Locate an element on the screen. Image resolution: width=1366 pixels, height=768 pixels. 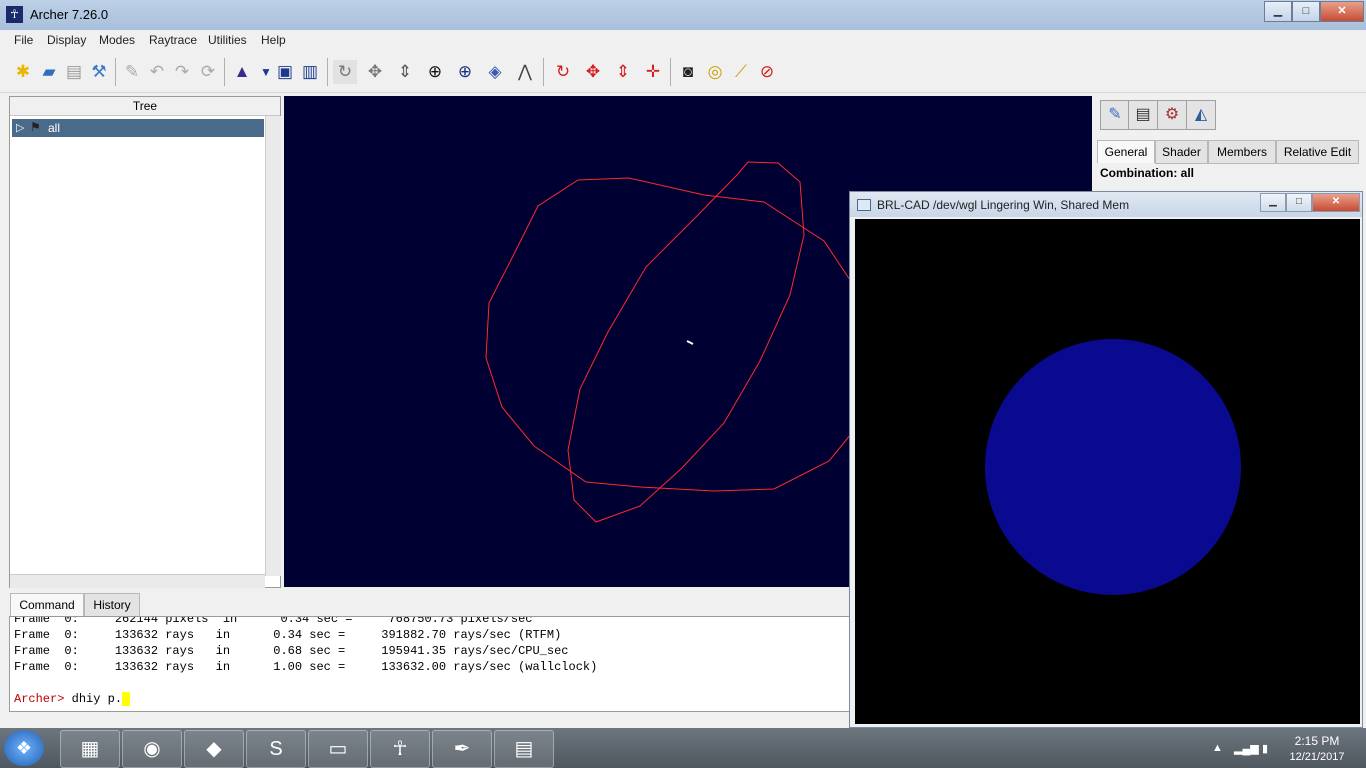
document-icon: ▤ is located at coordinates (524, 749).